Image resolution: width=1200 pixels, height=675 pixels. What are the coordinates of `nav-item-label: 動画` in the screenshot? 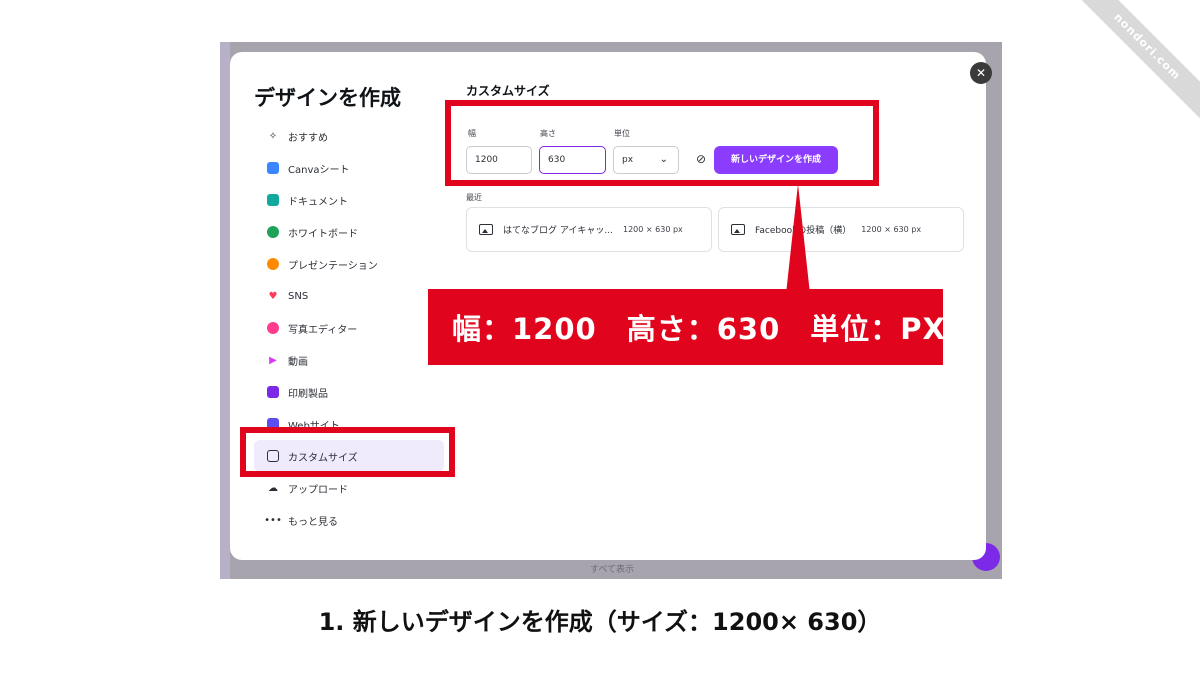 It's located at (298, 362).